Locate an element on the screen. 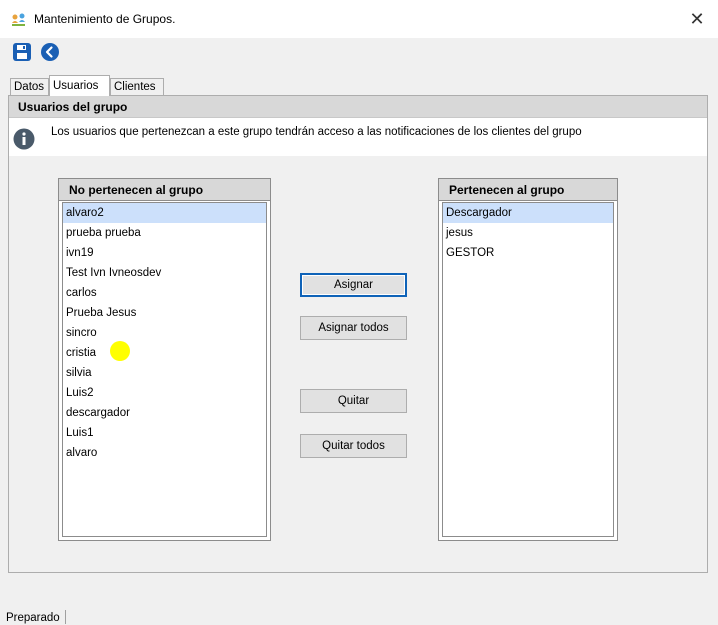 Image resolution: width=718 pixels, height=625 pixels. members-header-label: Pertenecen al grupo is located at coordinates (507, 190).